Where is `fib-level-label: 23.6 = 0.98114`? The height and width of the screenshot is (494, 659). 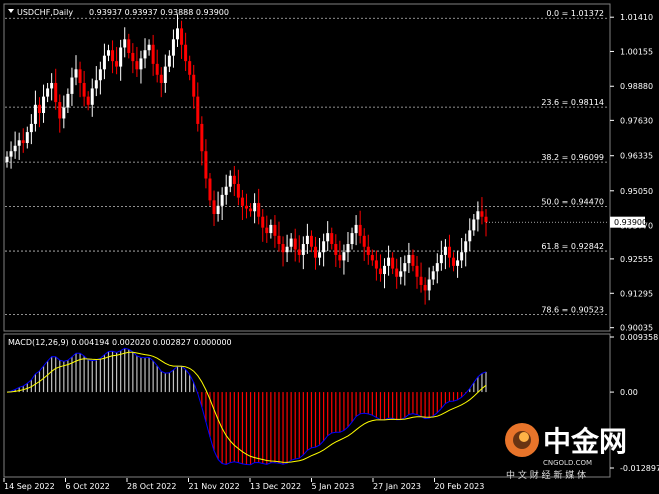 fib-level-label: 23.6 = 0.98114 is located at coordinates (572, 102).